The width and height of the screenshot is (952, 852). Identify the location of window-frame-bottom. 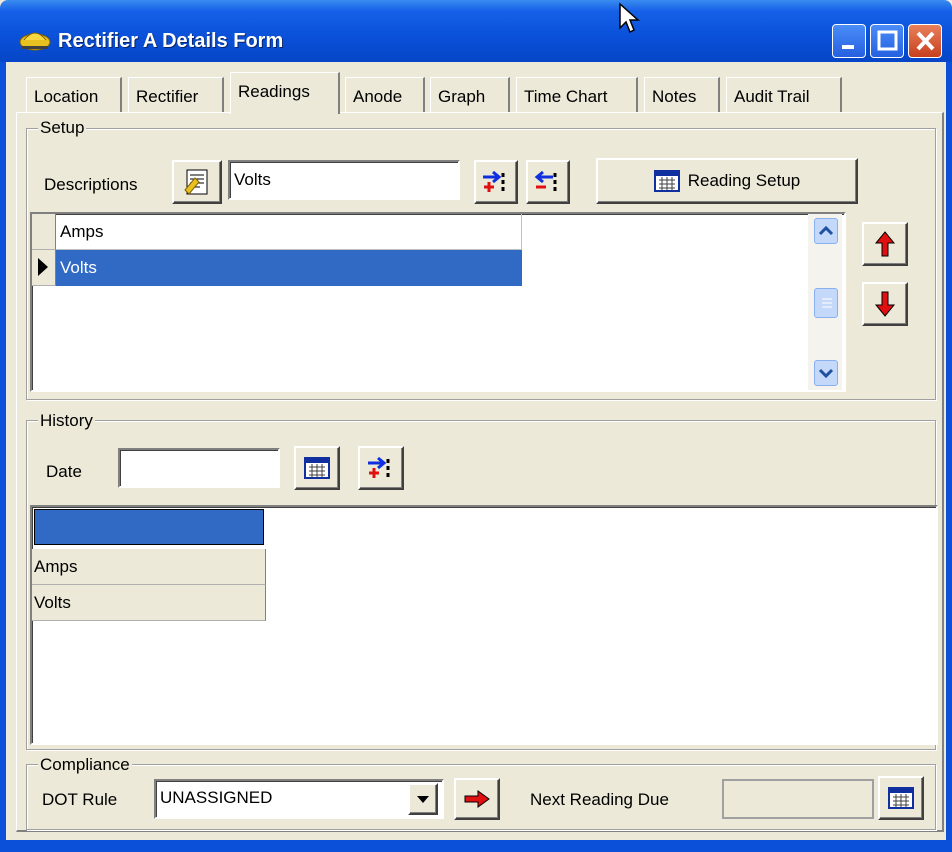
(476, 846).